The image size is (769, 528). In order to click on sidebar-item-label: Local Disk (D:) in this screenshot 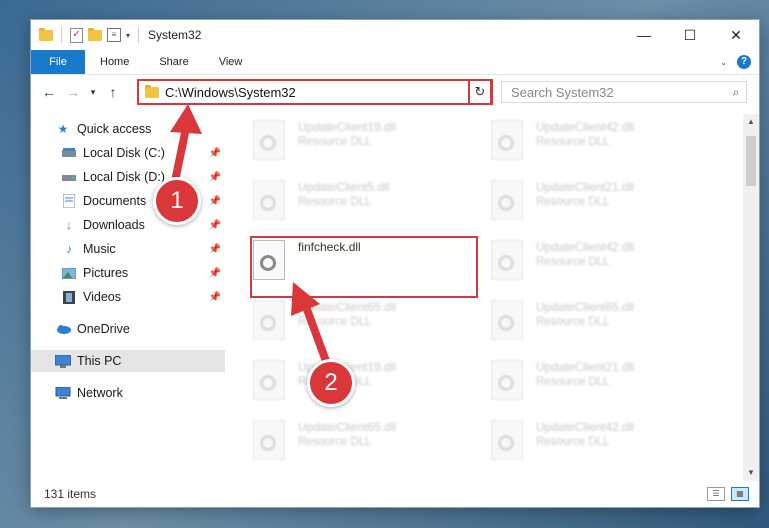, I will do `click(124, 177)`.